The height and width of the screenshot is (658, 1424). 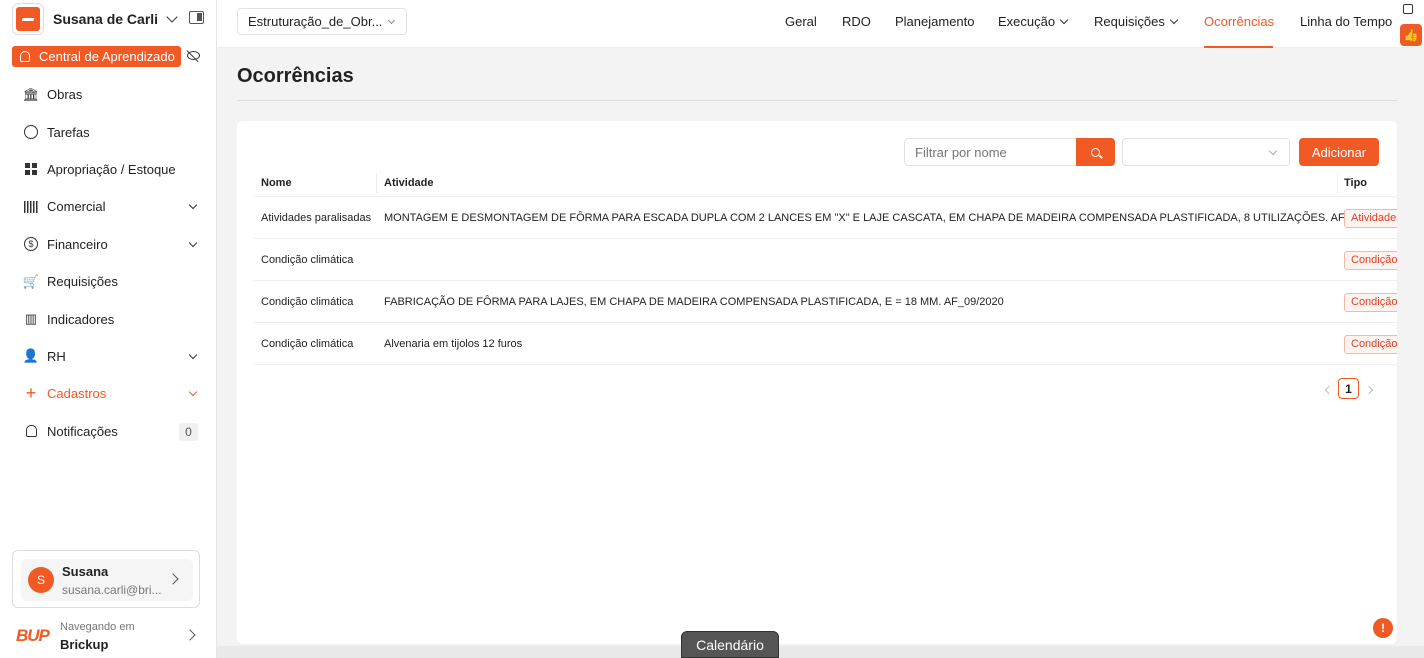 I want to click on sidebar-item-comercial: Comercial, so click(x=108, y=206).